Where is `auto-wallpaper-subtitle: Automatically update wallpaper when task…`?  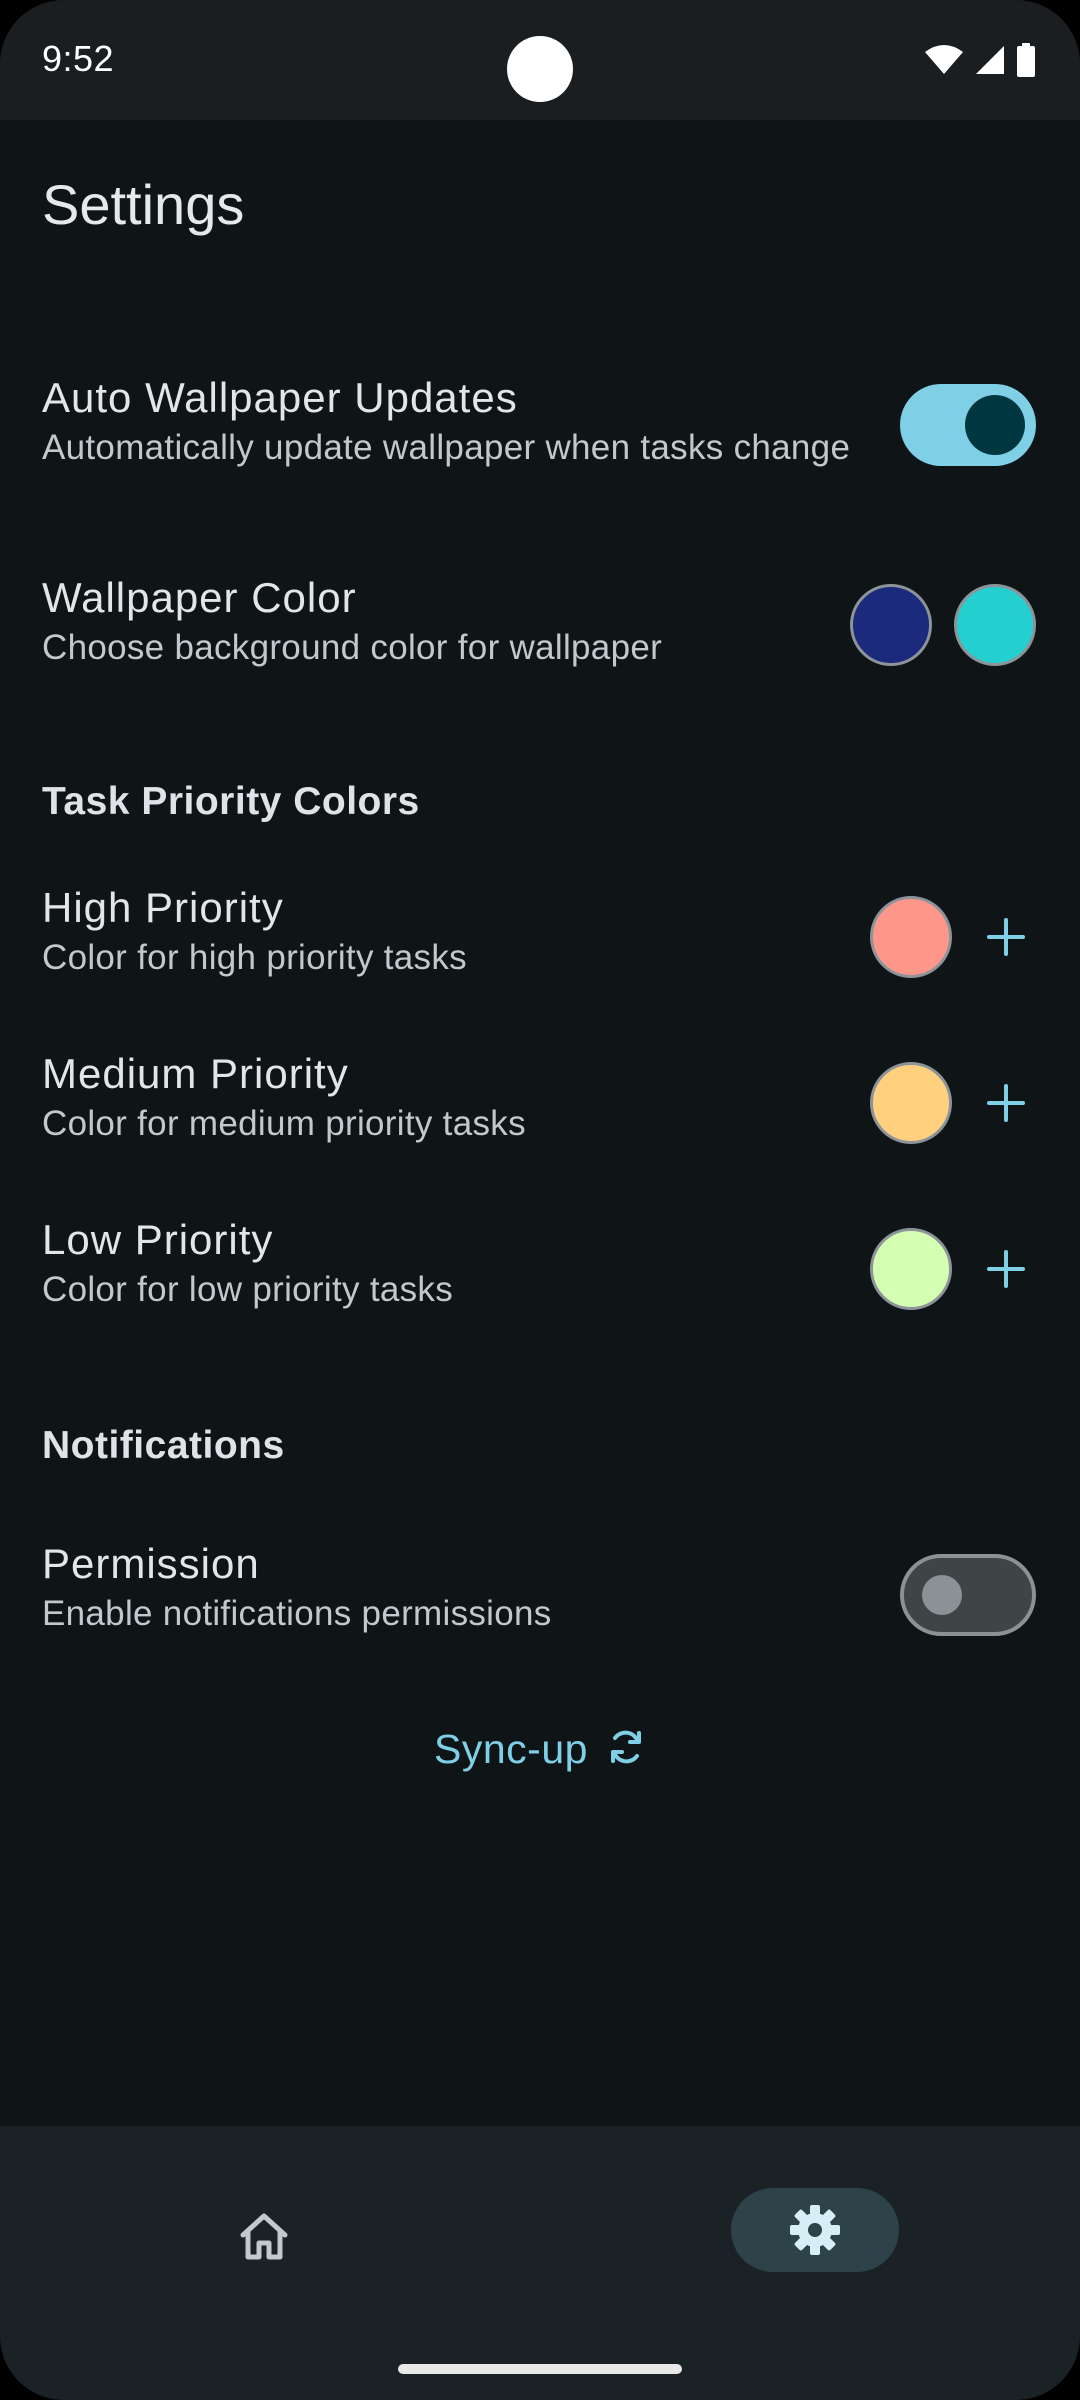
auto-wallpaper-subtitle: Automatically update wallpaper when task… is located at coordinates (446, 447).